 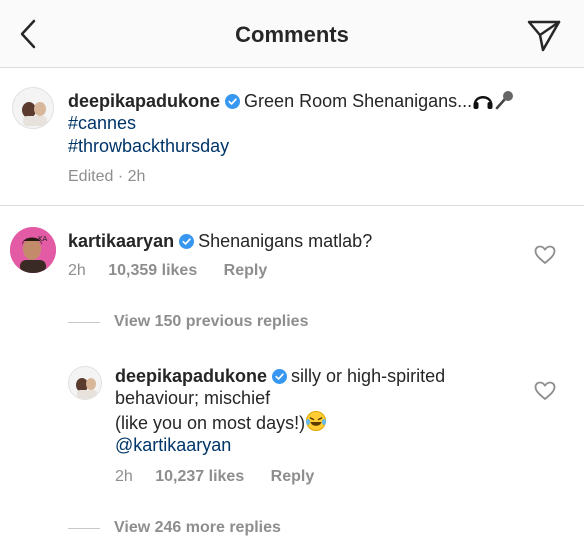 I want to click on mention-kartikaaryan: @kartikaaryan, so click(x=173, y=445).